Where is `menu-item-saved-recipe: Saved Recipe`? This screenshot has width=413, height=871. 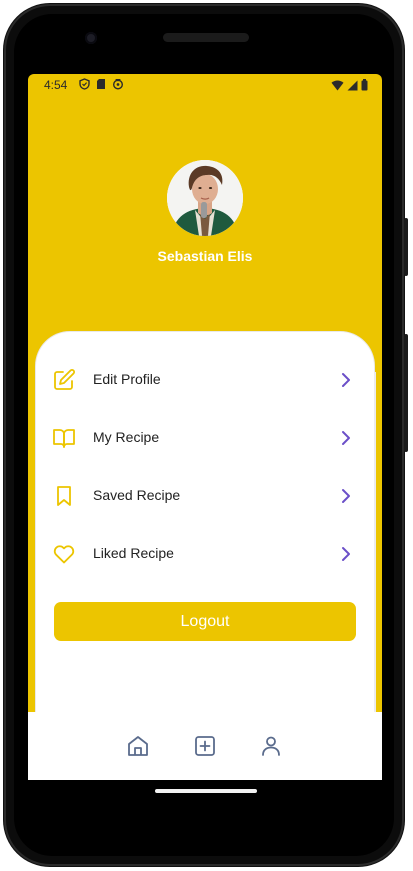 menu-item-saved-recipe: Saved Recipe is located at coordinates (205, 496).